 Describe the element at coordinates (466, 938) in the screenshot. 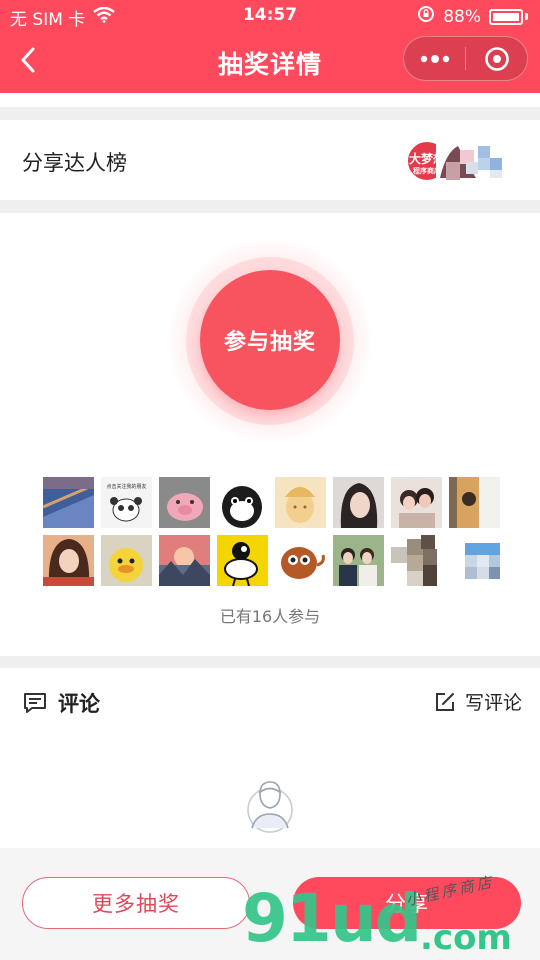

I see `watermark-domain: .com` at that location.